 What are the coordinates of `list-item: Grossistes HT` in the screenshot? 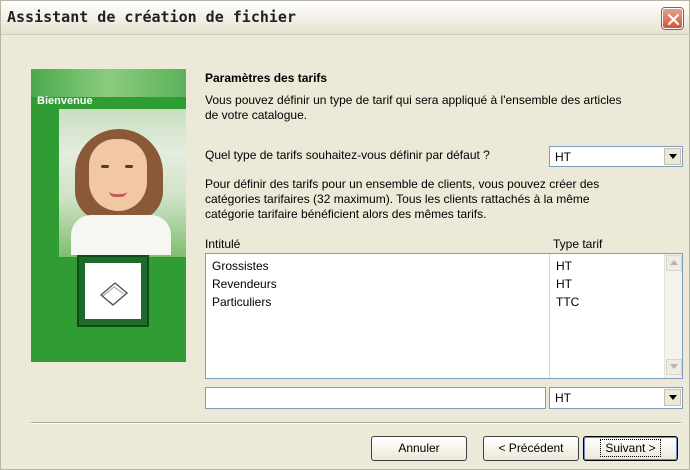 It's located at (434, 266).